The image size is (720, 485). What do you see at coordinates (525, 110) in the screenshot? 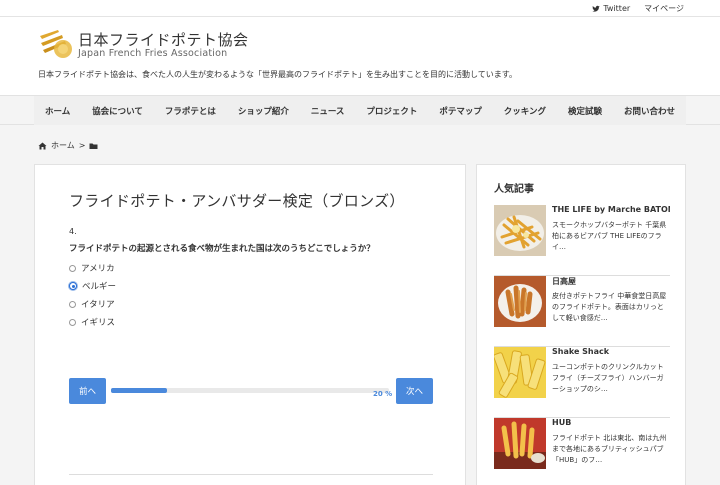
I see `nav-item-cooking: クッキング` at bounding box center [525, 110].